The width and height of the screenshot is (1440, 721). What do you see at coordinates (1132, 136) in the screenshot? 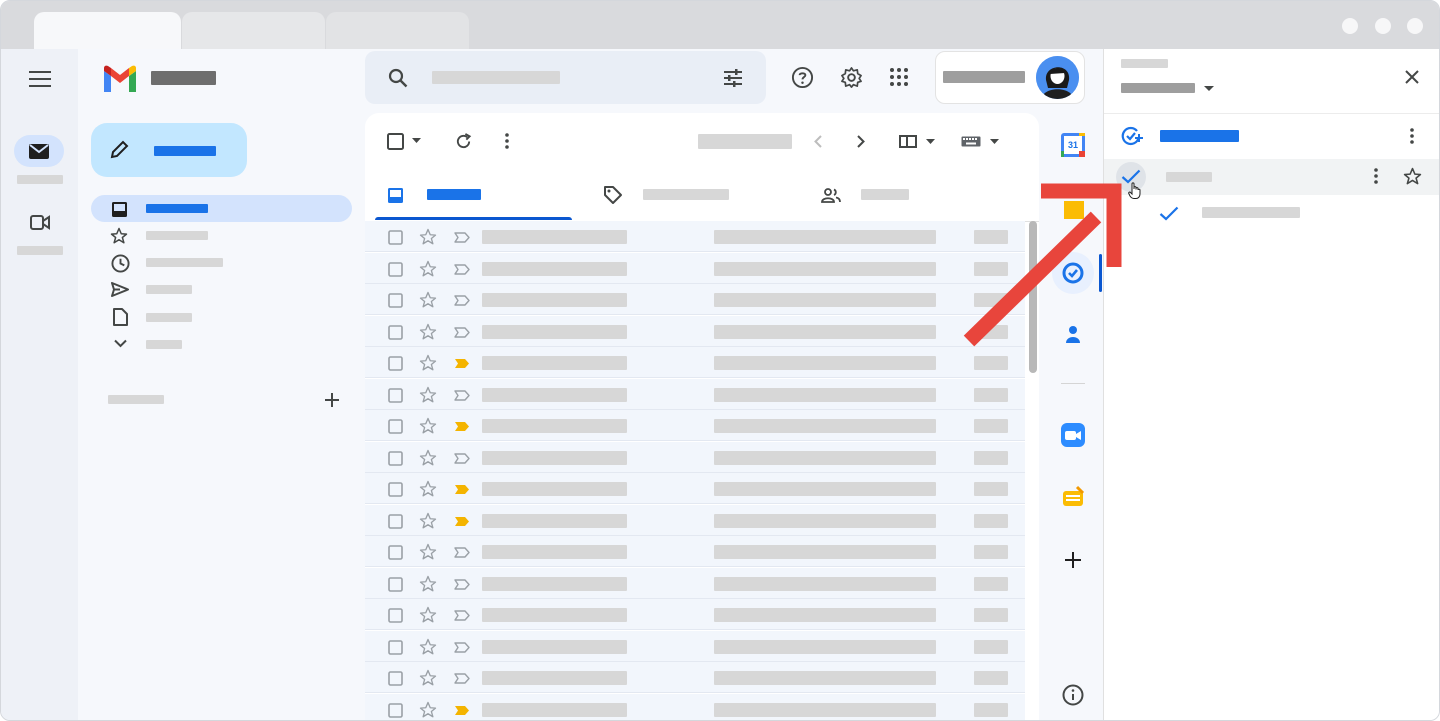
I see `add-task-icon` at bounding box center [1132, 136].